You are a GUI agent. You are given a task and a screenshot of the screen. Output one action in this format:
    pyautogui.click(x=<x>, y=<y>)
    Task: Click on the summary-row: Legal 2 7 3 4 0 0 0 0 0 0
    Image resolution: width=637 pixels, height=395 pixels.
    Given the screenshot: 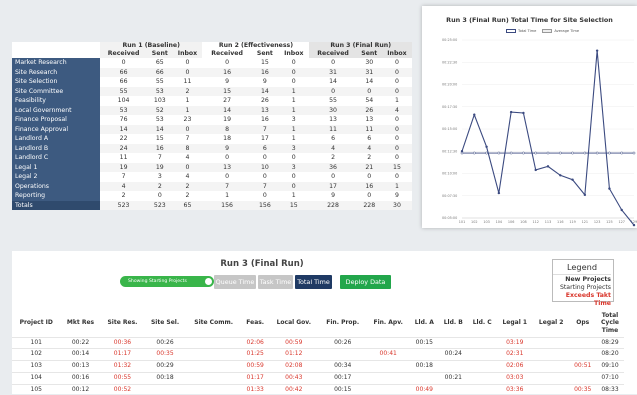 What is the action you would take?
    pyautogui.click(x=212, y=177)
    